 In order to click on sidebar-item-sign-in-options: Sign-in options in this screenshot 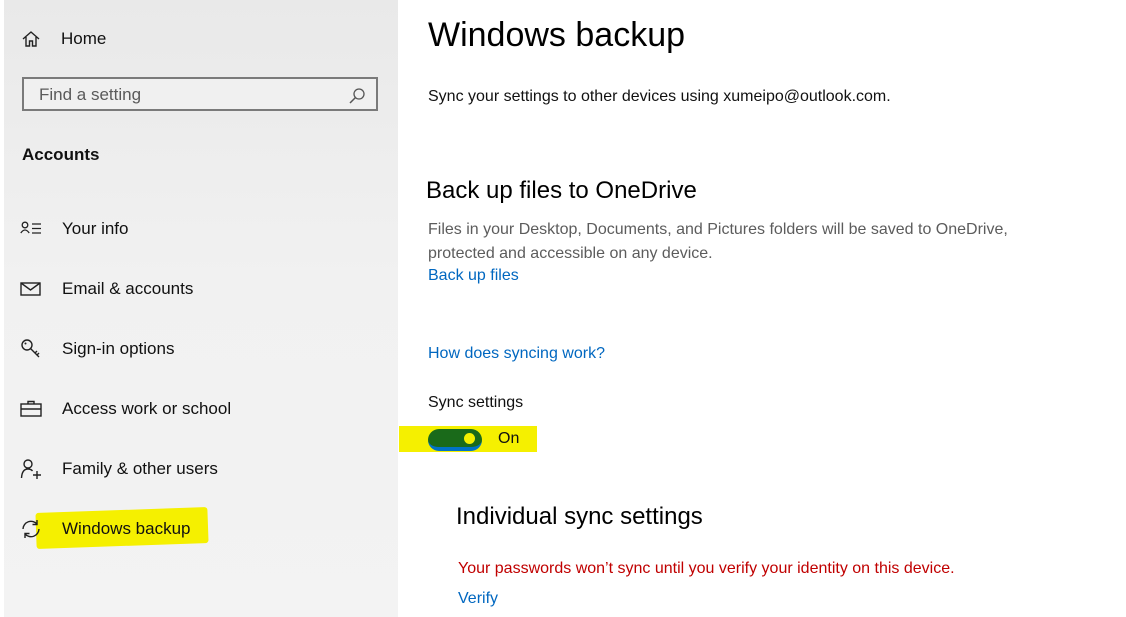, I will do `click(200, 349)`.